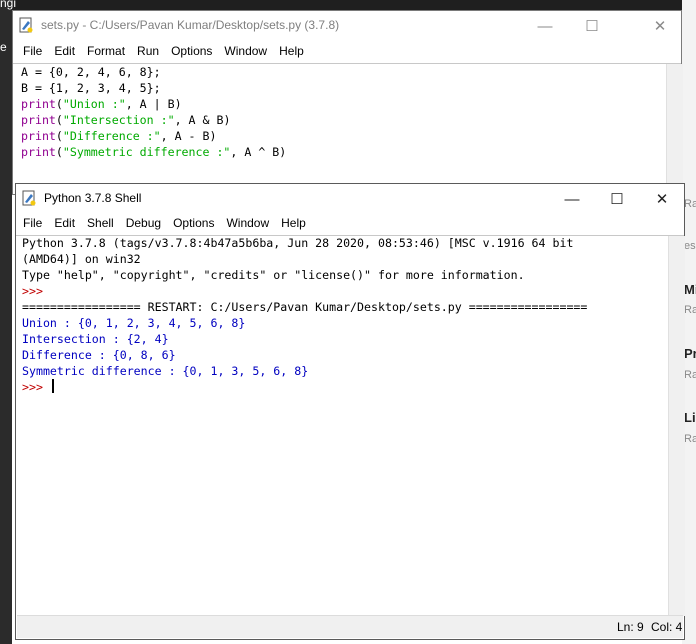 The image size is (696, 644). I want to click on code-string: "Symmetric difference :", so click(146, 152).